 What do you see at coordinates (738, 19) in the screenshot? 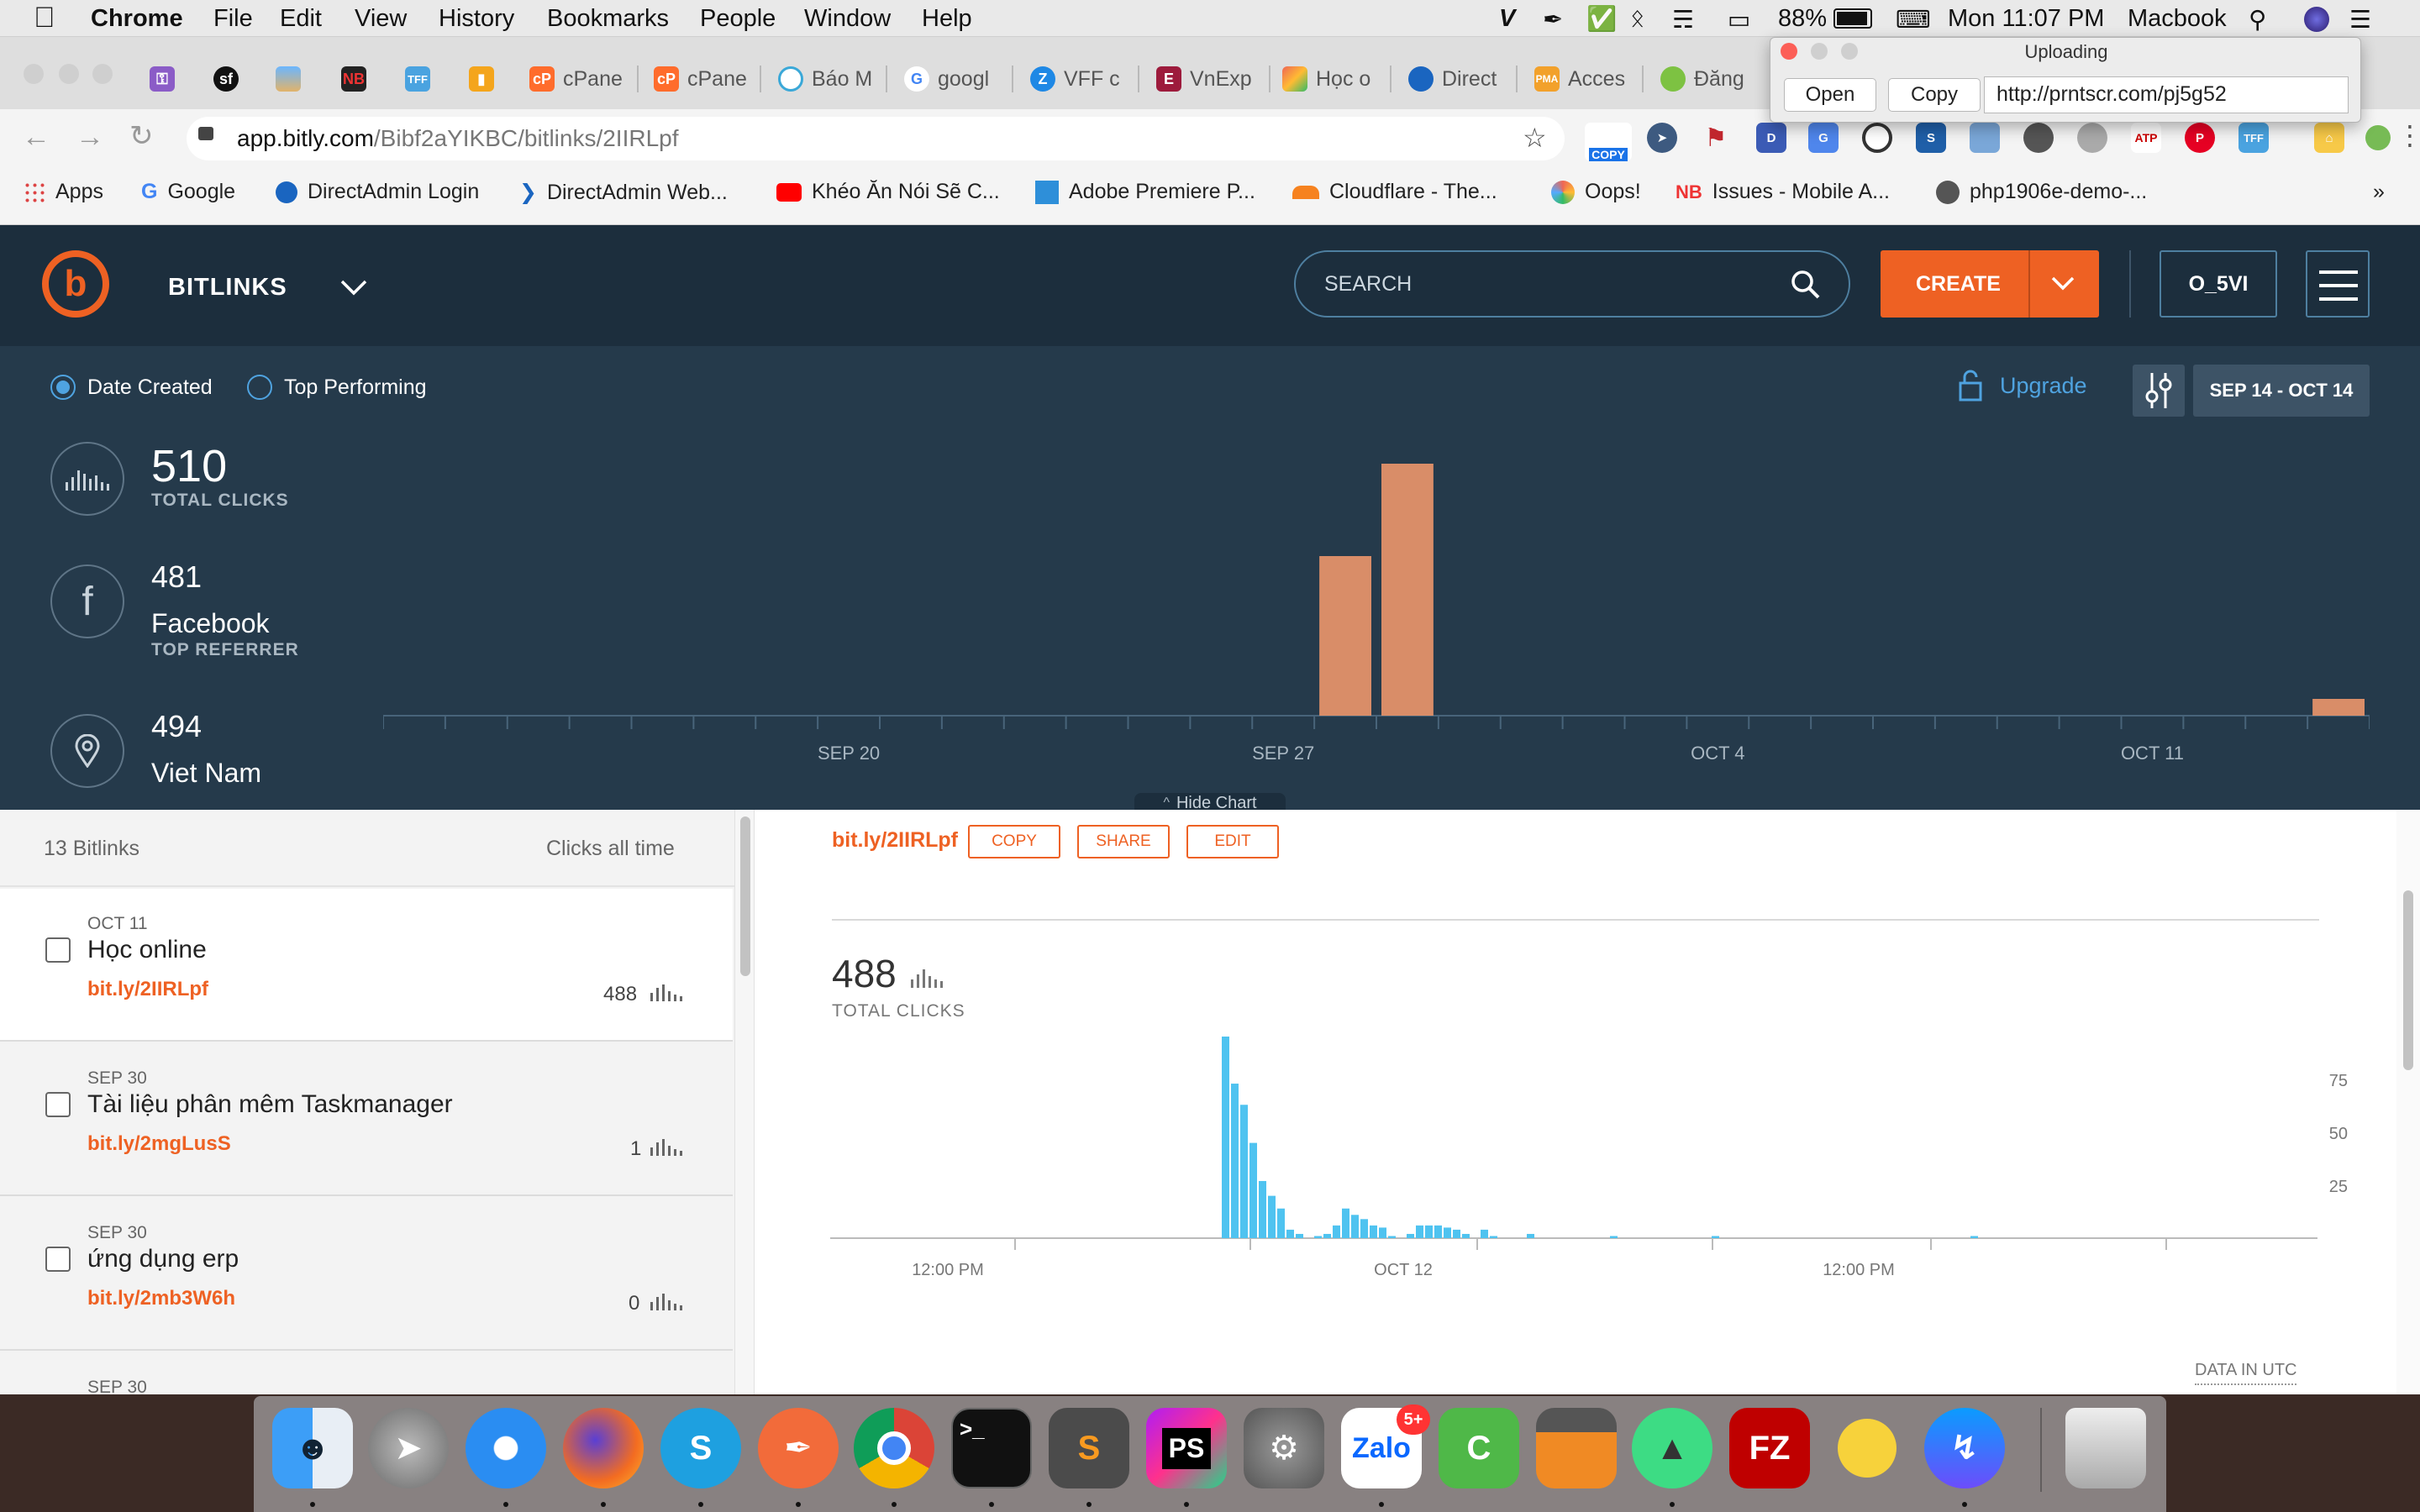
I see `menu-people: People` at bounding box center [738, 19].